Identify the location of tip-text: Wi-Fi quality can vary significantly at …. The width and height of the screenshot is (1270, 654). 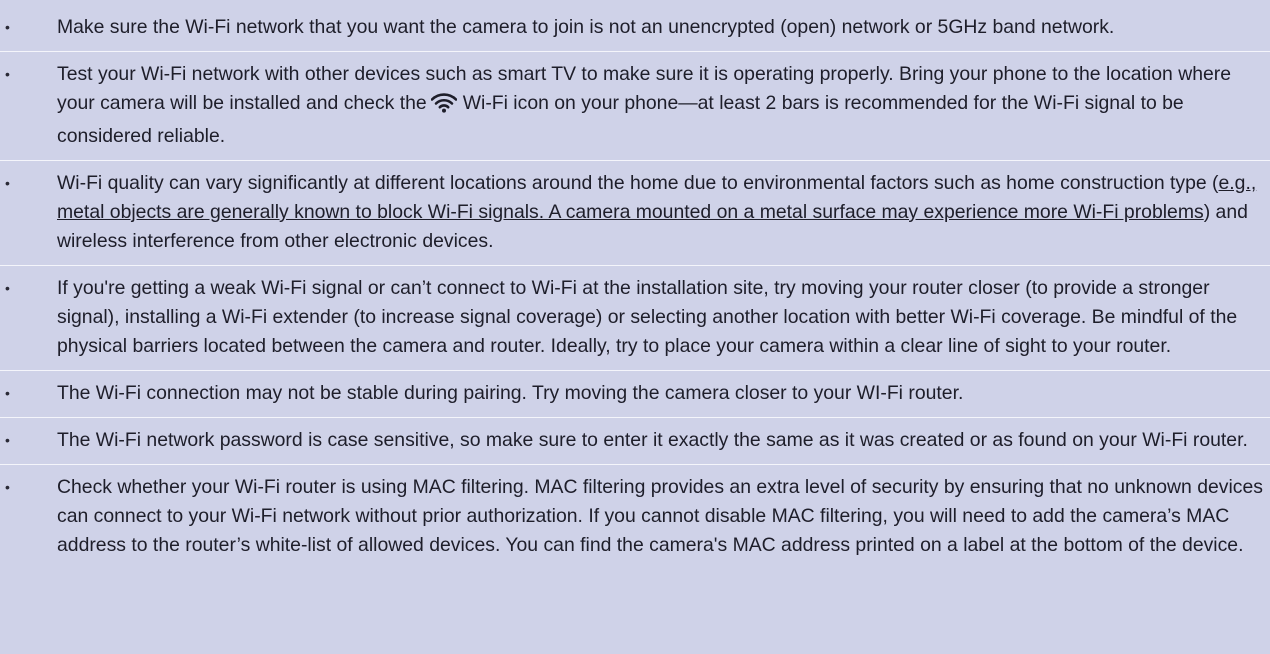
(663, 212).